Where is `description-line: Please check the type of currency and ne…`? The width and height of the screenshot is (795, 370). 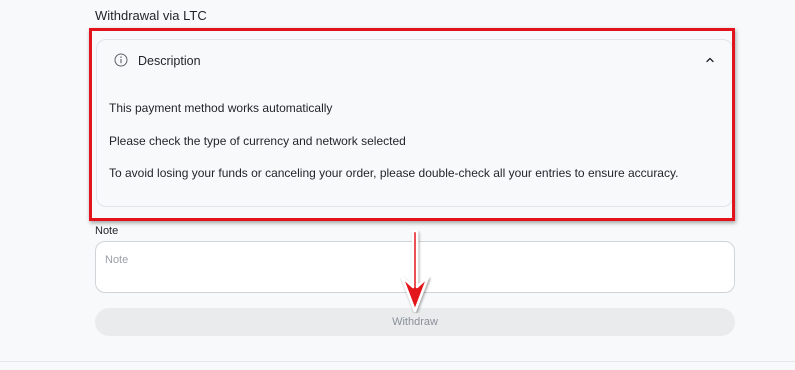 description-line: Please check the type of currency and ne… is located at coordinates (257, 141).